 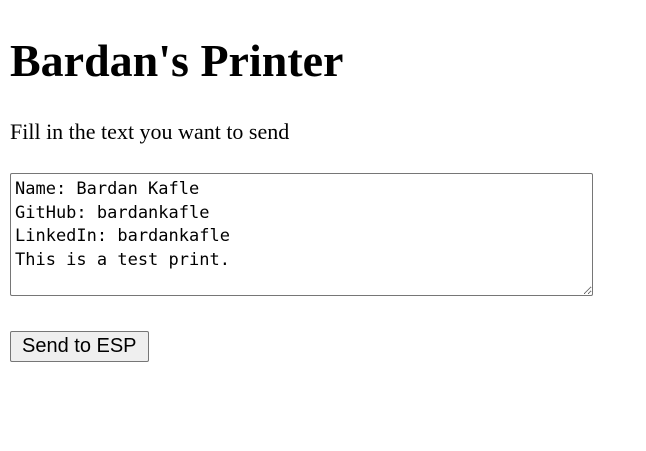 What do you see at coordinates (177, 60) in the screenshot?
I see `page-title: Bardan's Printer` at bounding box center [177, 60].